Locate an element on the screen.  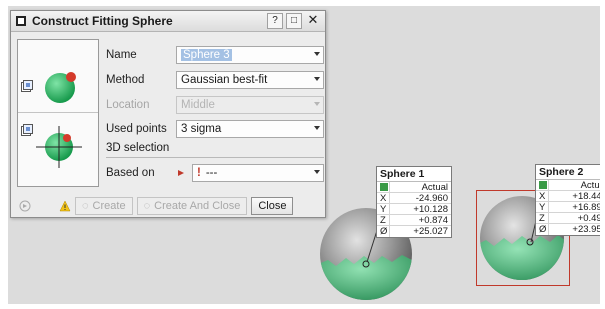
close-icon: ✕ is located at coordinates (313, 21).